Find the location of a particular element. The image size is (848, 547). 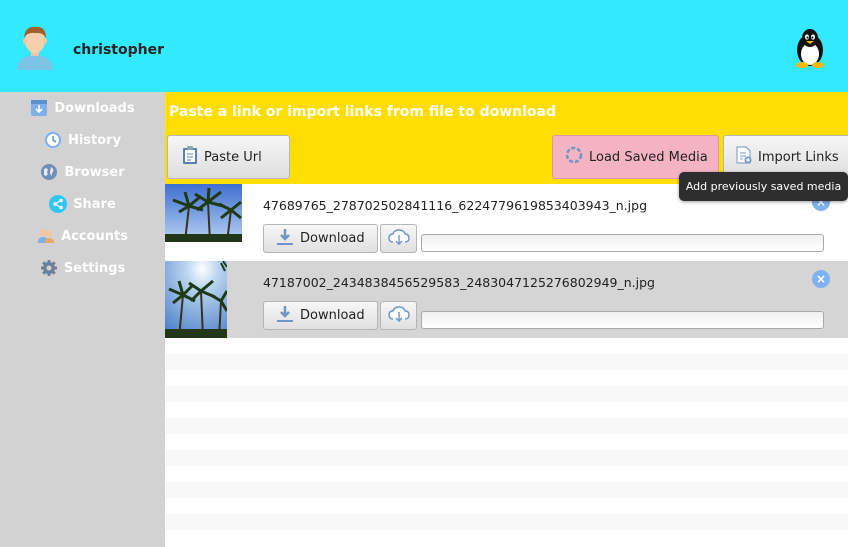

downloads-icon is located at coordinates (39, 108).